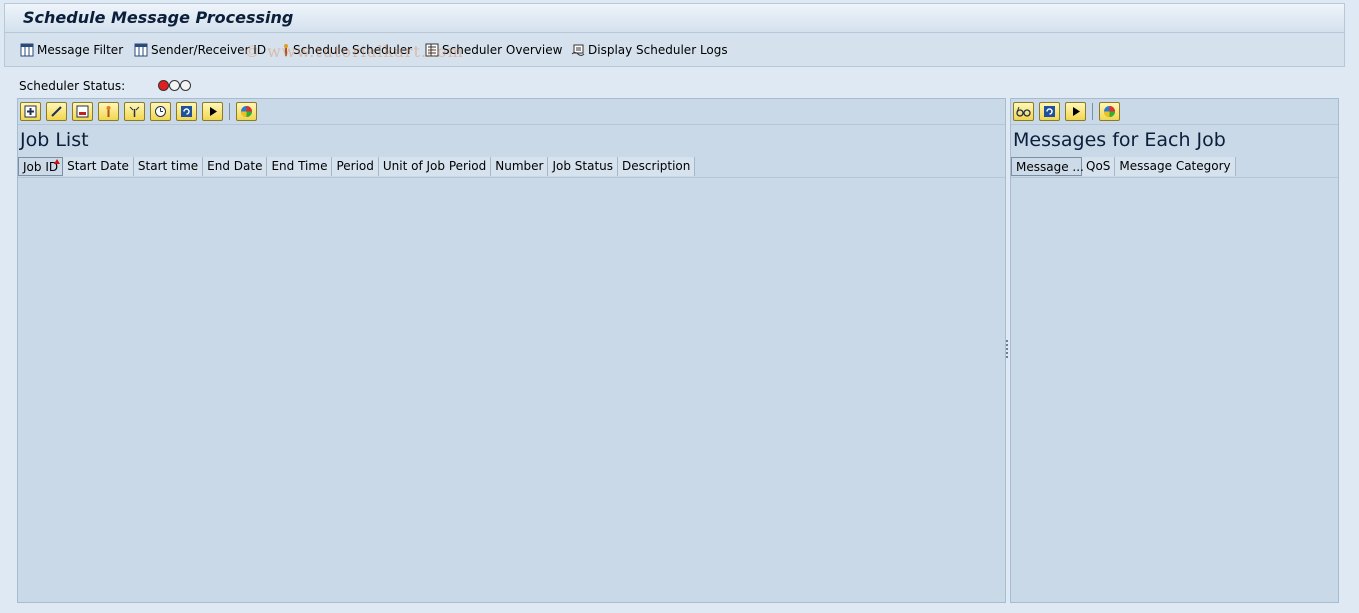 The width and height of the screenshot is (1359, 613). What do you see at coordinates (209, 50) in the screenshot?
I see `sender-receiver-id-label: Sender/Receiver ID` at bounding box center [209, 50].